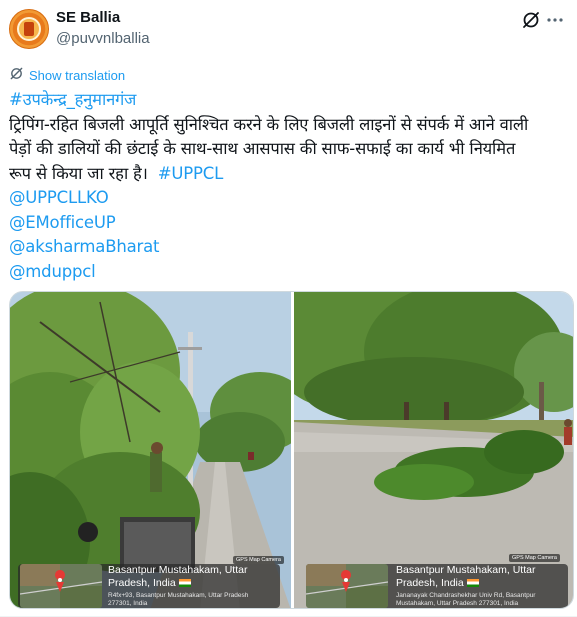  What do you see at coordinates (531, 20) in the screenshot?
I see `grok-icon` at bounding box center [531, 20].